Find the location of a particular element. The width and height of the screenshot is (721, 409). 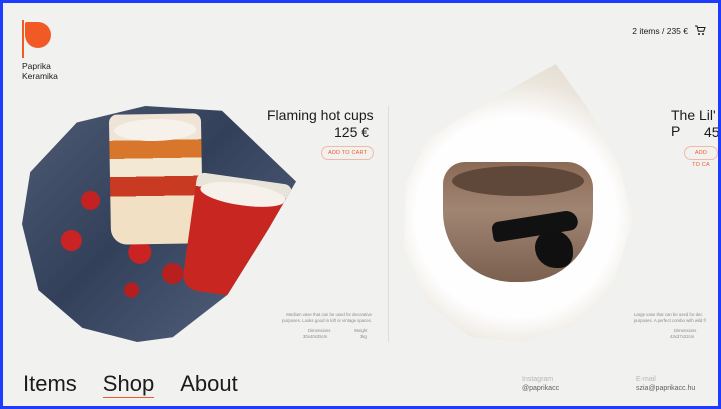

weight-value: 3kg is located at coordinates (363, 336).